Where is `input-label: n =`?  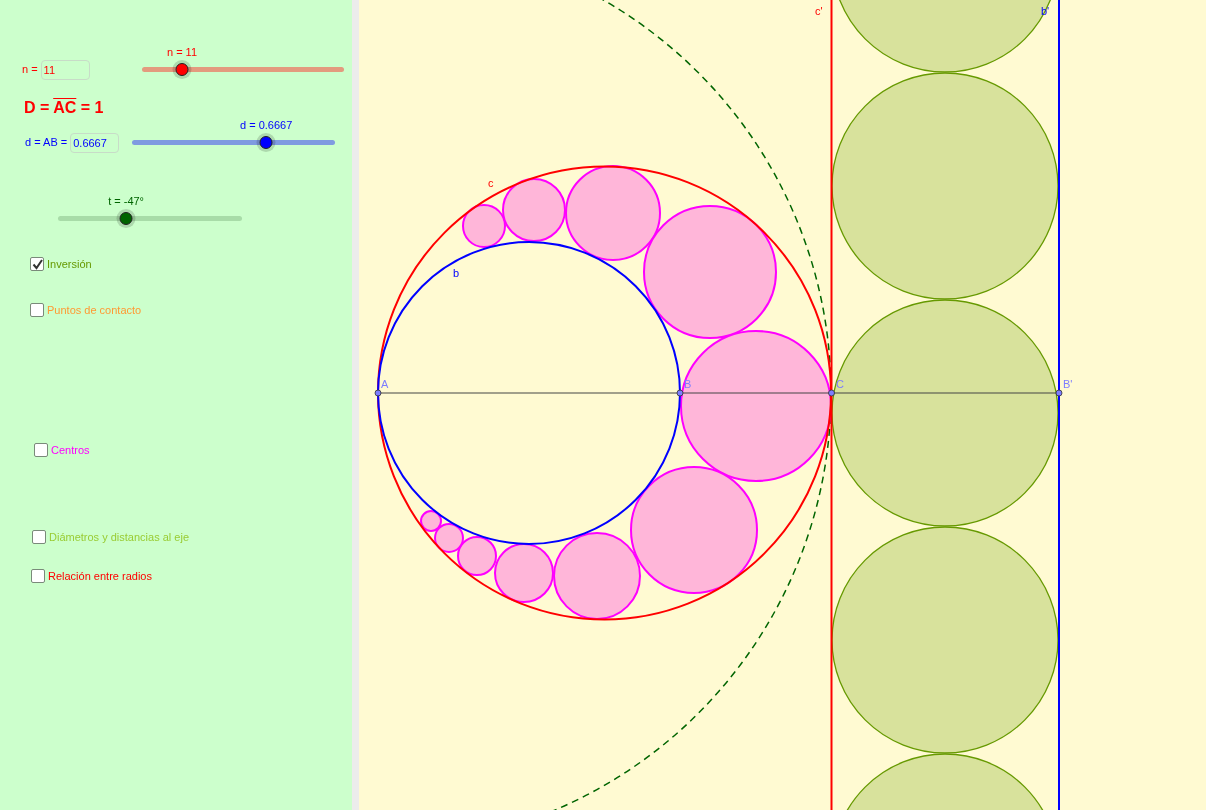
input-label: n = is located at coordinates (30, 70).